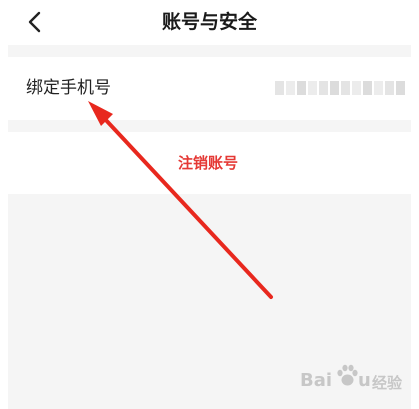 The image size is (419, 409). Describe the element at coordinates (364, 380) in the screenshot. I see `watermark-text-latin-2: u` at that location.